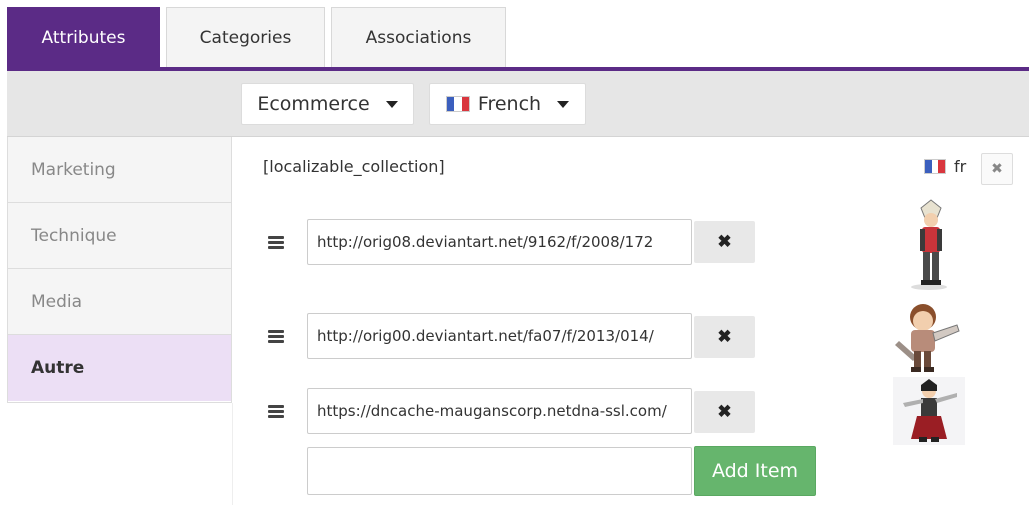 This screenshot has width=1029, height=505. I want to click on sidebar-item-media: Media, so click(119, 302).